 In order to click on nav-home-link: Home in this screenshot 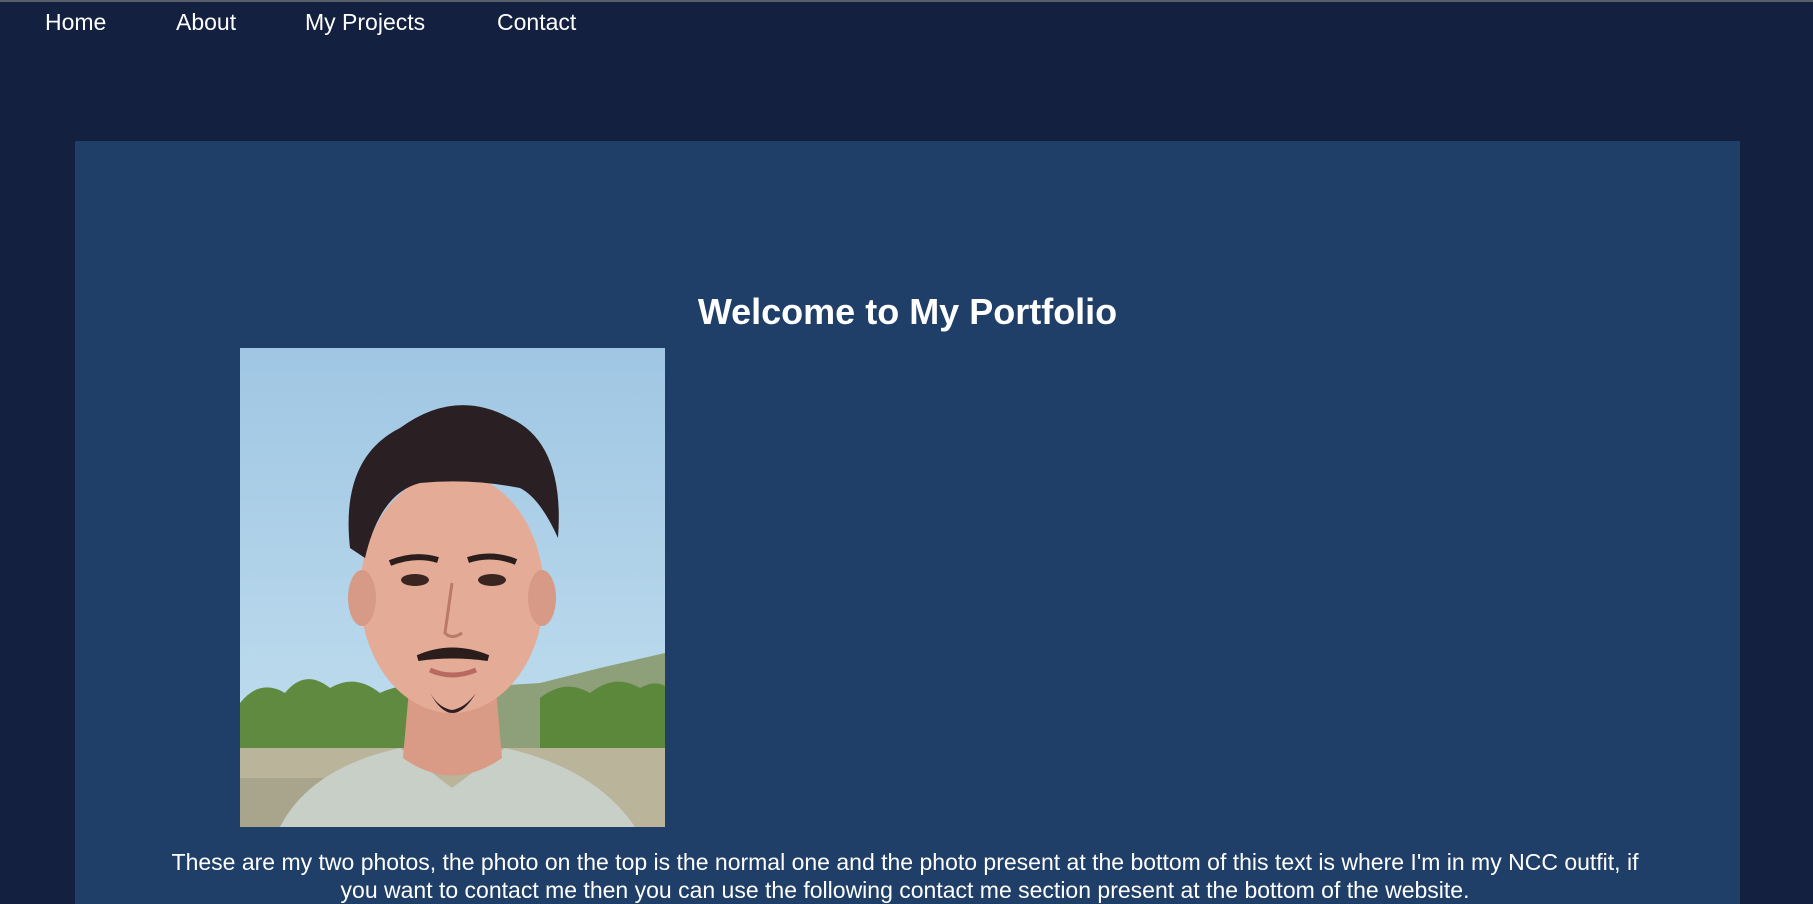, I will do `click(75, 22)`.